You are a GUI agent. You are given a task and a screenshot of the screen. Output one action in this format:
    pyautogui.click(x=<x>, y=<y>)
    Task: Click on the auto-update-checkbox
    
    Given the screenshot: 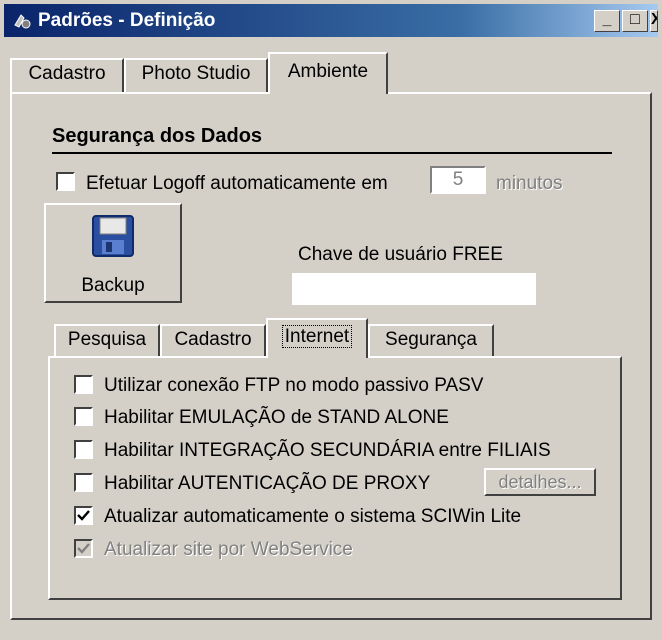 What is the action you would take?
    pyautogui.click(x=83, y=515)
    